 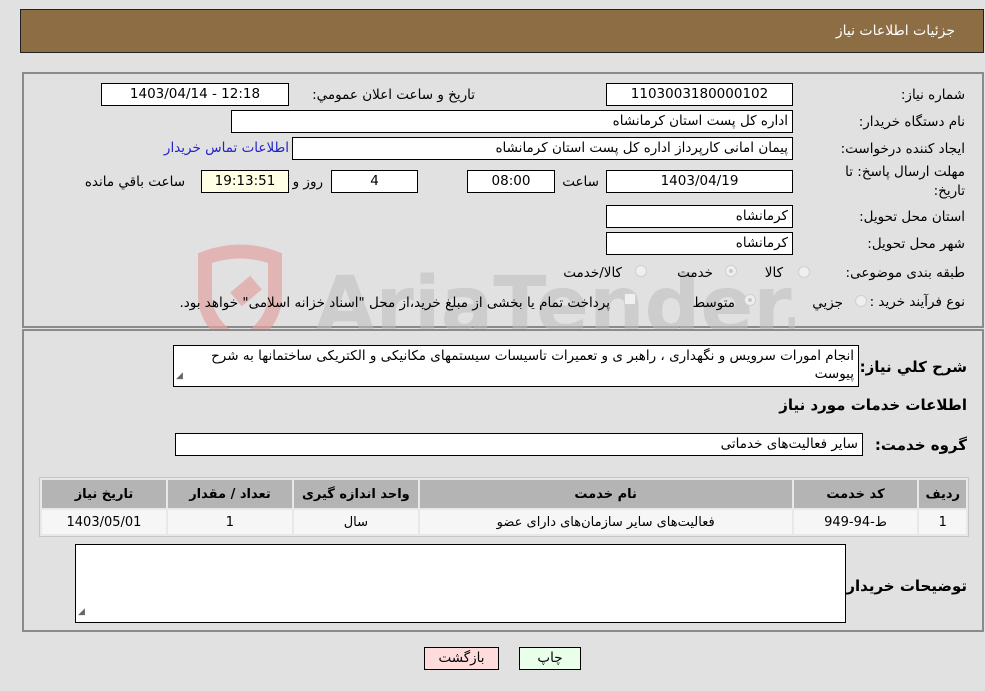 What do you see at coordinates (355, 522) in the screenshot?
I see `cell-unit: سال` at bounding box center [355, 522].